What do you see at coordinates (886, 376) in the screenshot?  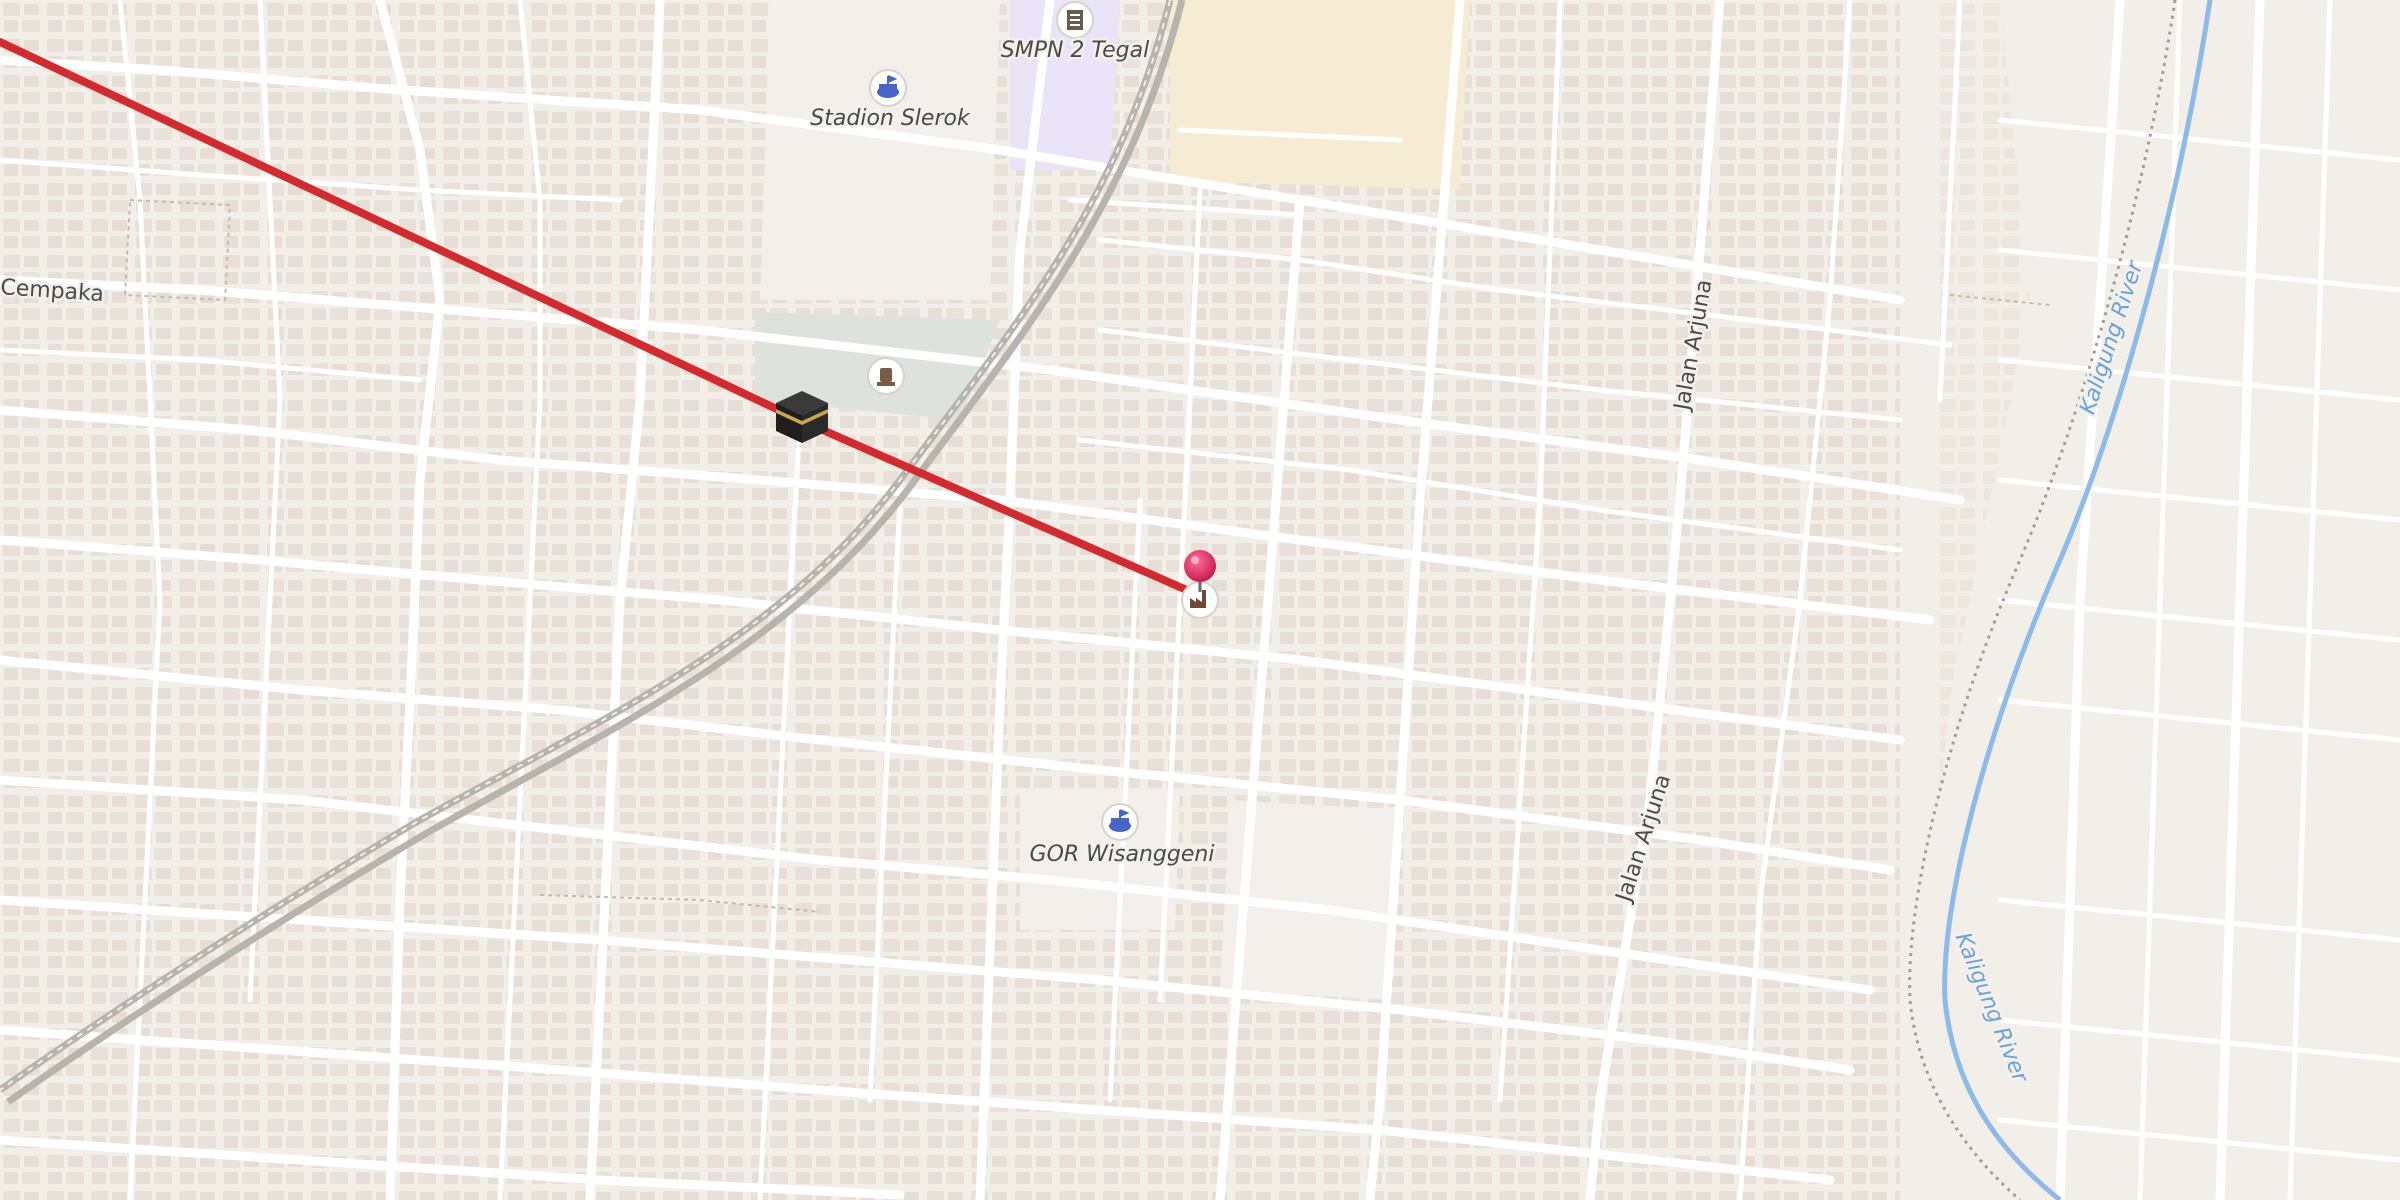 I see `memorial-icon` at bounding box center [886, 376].